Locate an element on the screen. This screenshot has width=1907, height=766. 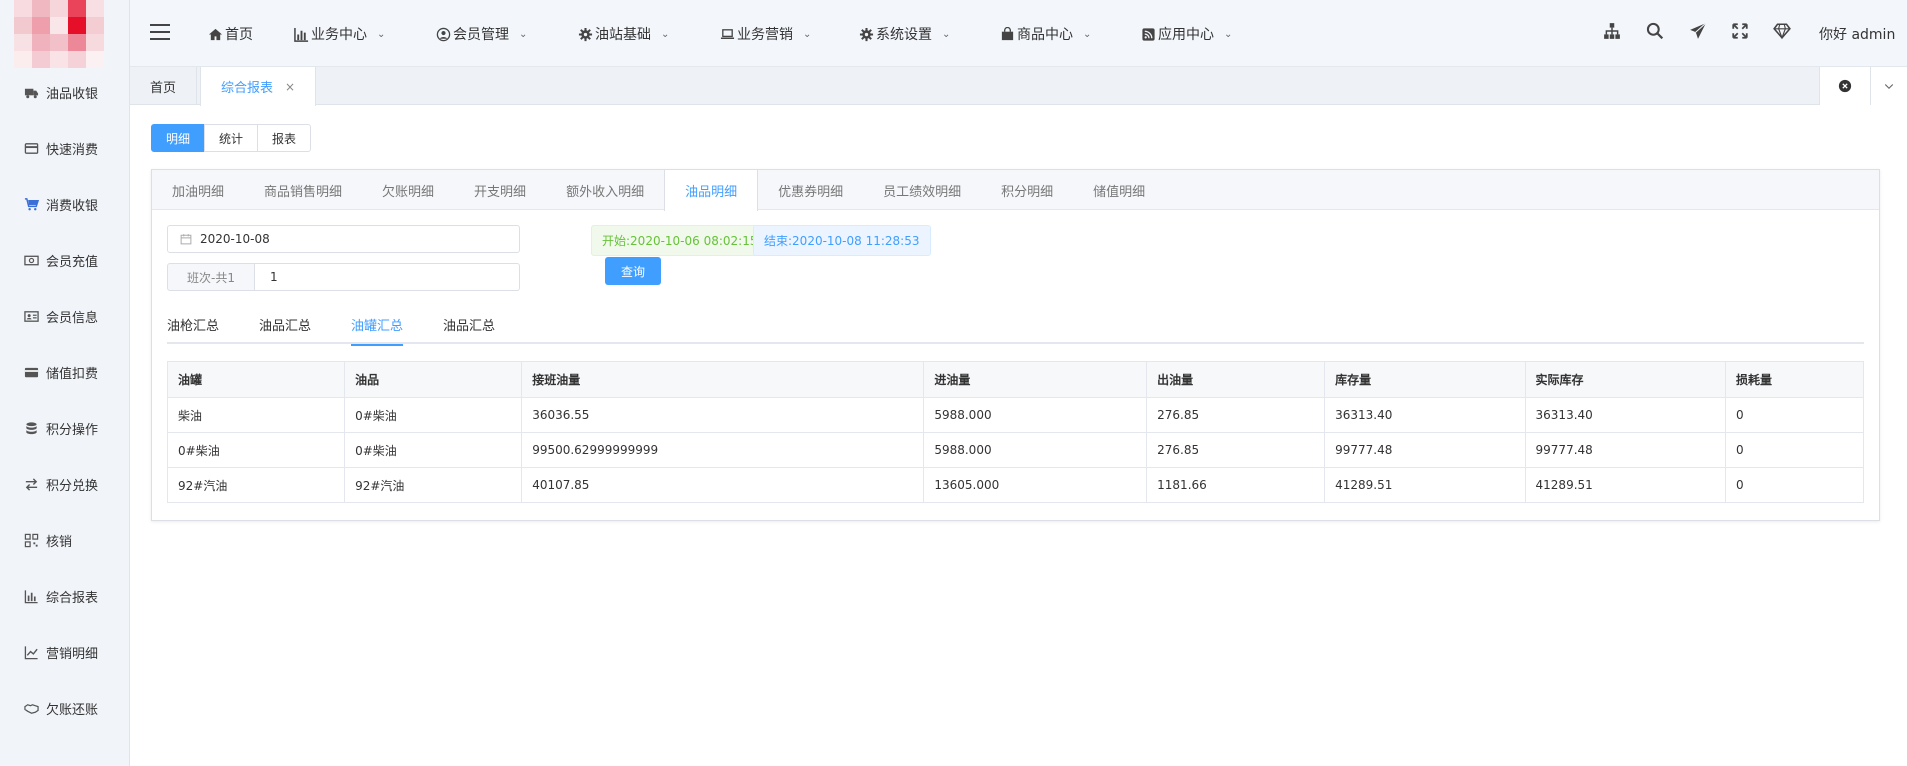
nav-station-base: 油站基础 ⌄ is located at coordinates (623, 34).